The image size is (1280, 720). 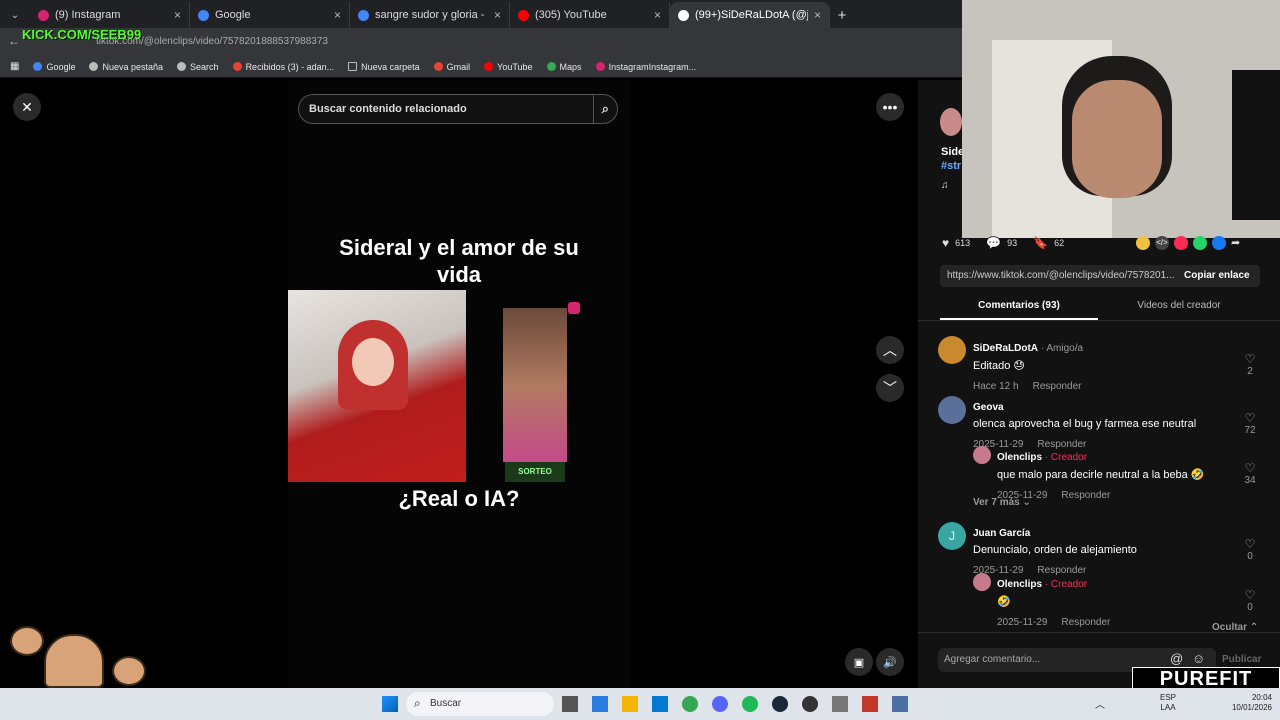 What do you see at coordinates (1002, 502) in the screenshot?
I see `view-more-replies: Ver 7 más ⌄` at bounding box center [1002, 502].